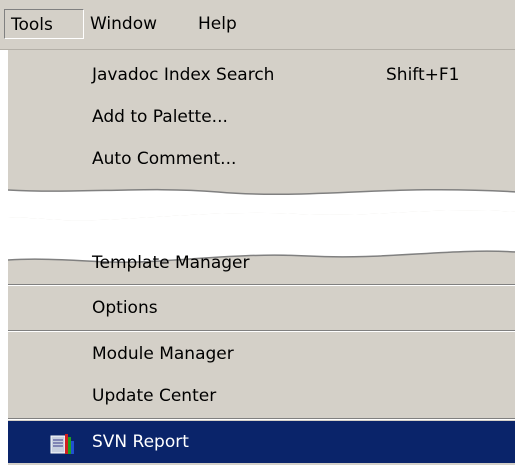 This screenshot has width=515, height=472. What do you see at coordinates (171, 263) in the screenshot?
I see `menu-item-label: Template Manager` at bounding box center [171, 263].